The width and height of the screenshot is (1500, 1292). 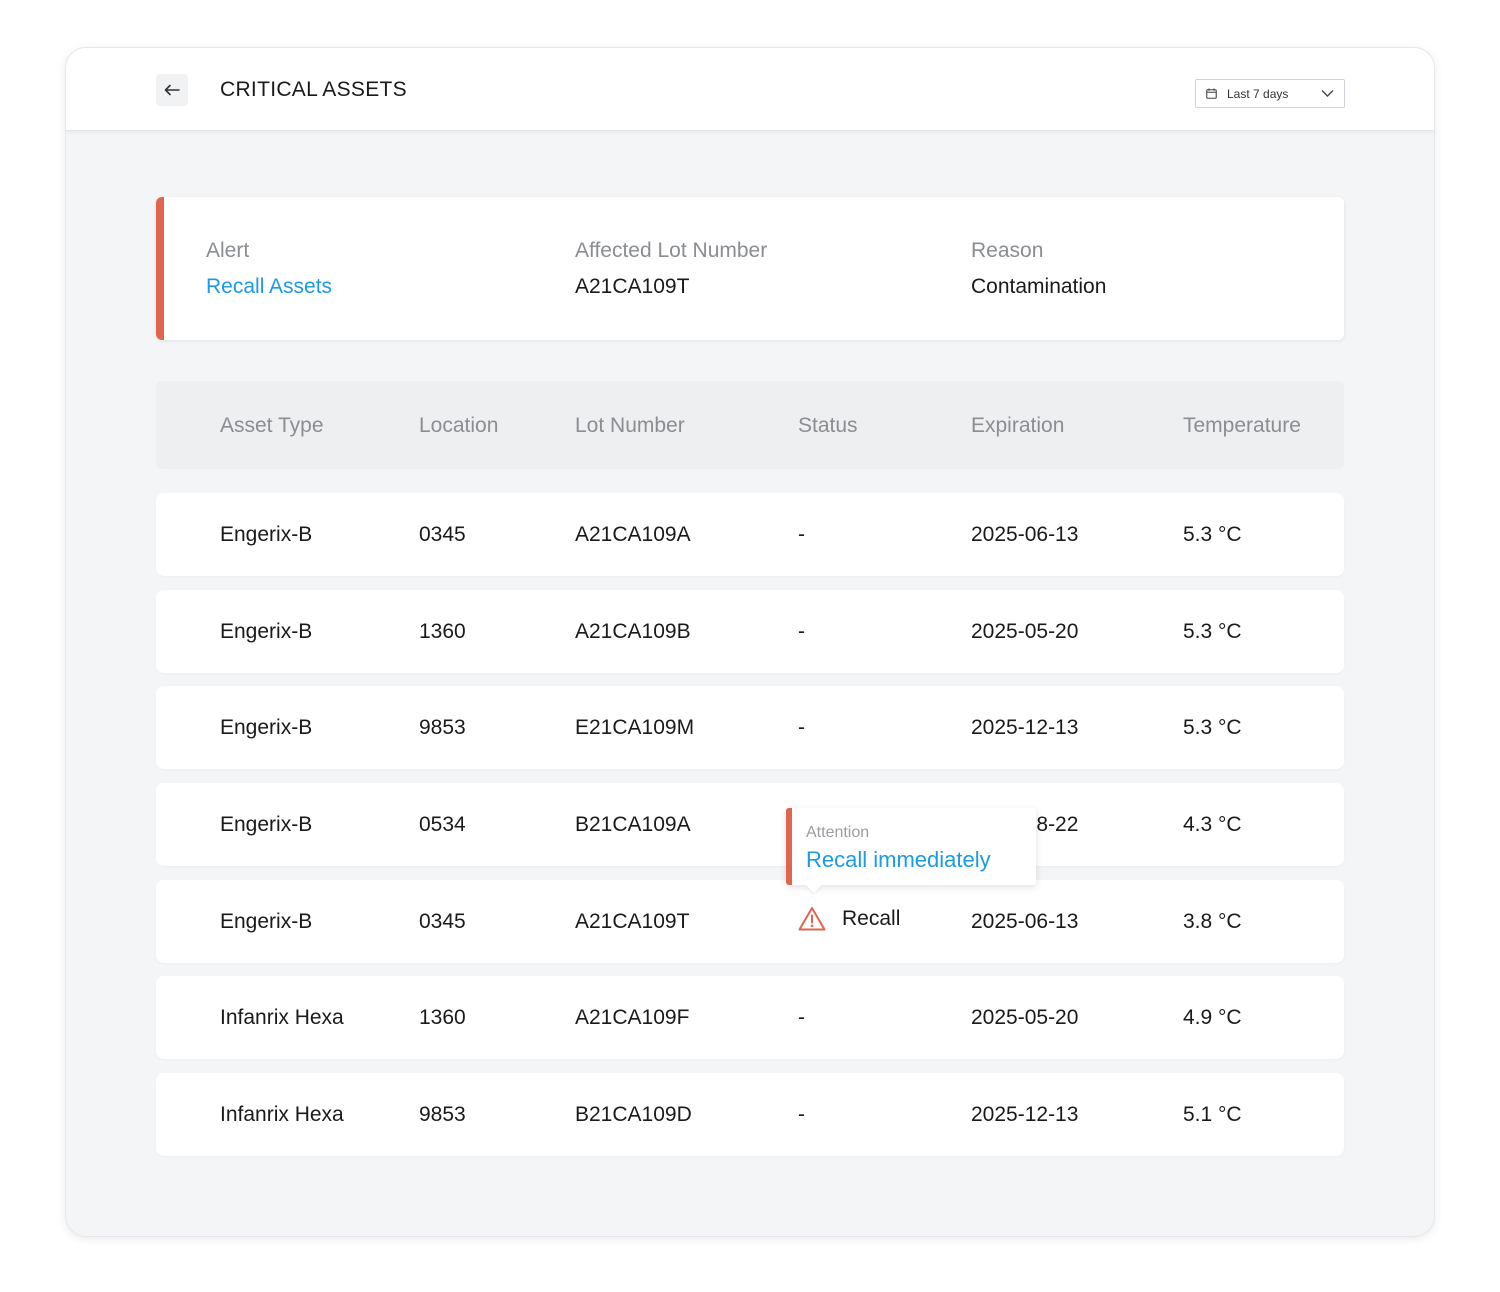 What do you see at coordinates (269, 269) in the screenshot?
I see `alert-type: Alert Recall Assets` at bounding box center [269, 269].